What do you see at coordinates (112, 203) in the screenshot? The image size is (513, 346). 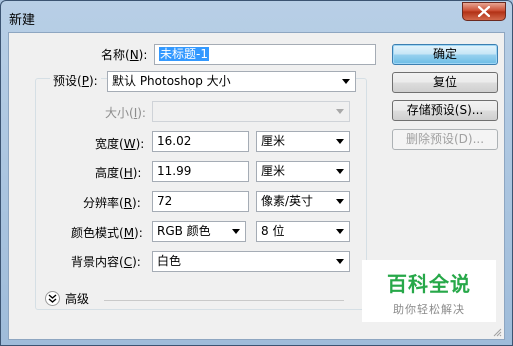 I see `resolution-label: 分辨率(R):` at bounding box center [112, 203].